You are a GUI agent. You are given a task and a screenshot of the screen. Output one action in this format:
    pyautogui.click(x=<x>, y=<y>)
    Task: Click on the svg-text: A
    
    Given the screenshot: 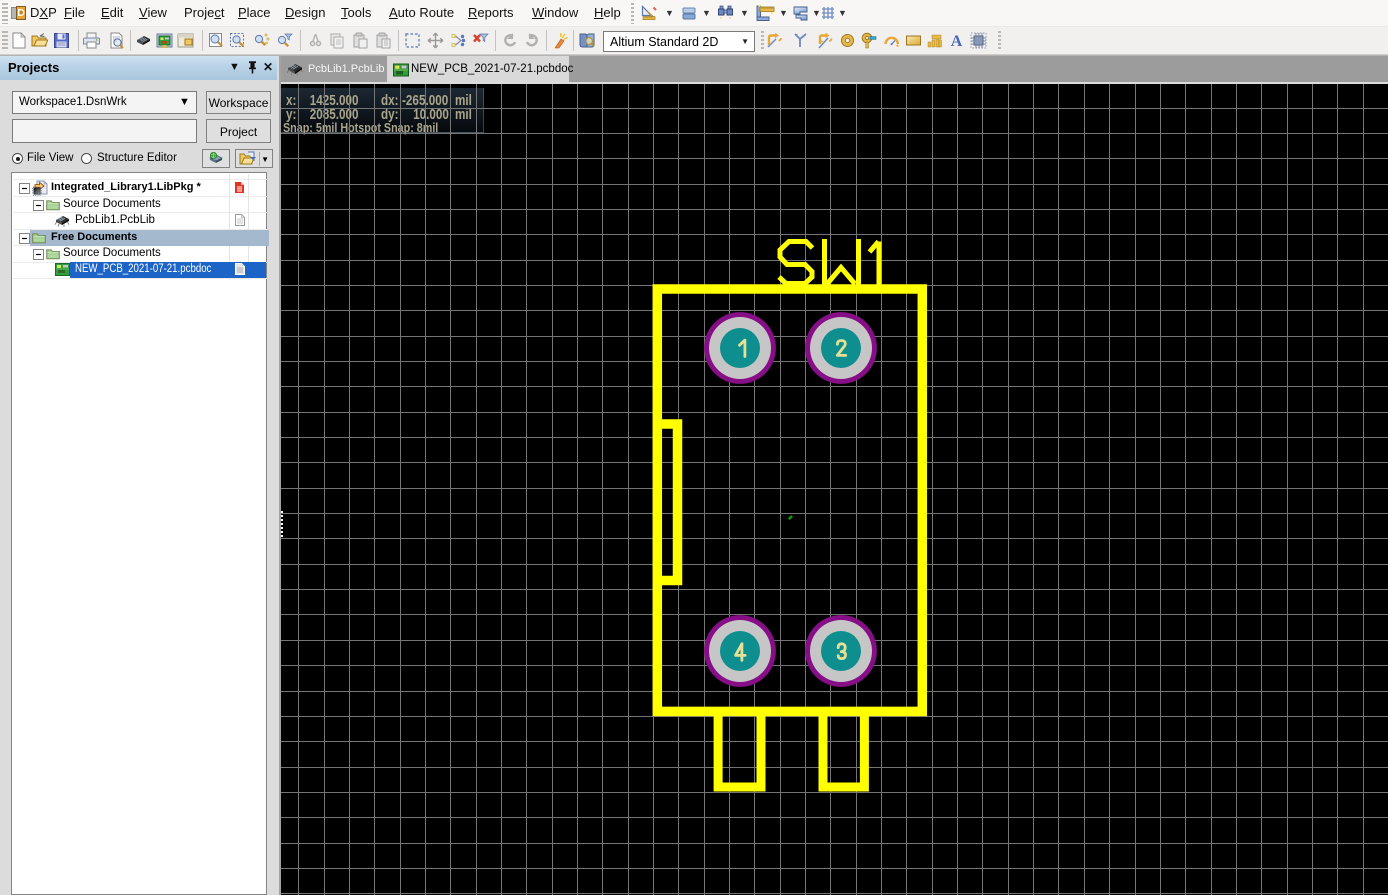 What is the action you would take?
    pyautogui.click(x=957, y=41)
    